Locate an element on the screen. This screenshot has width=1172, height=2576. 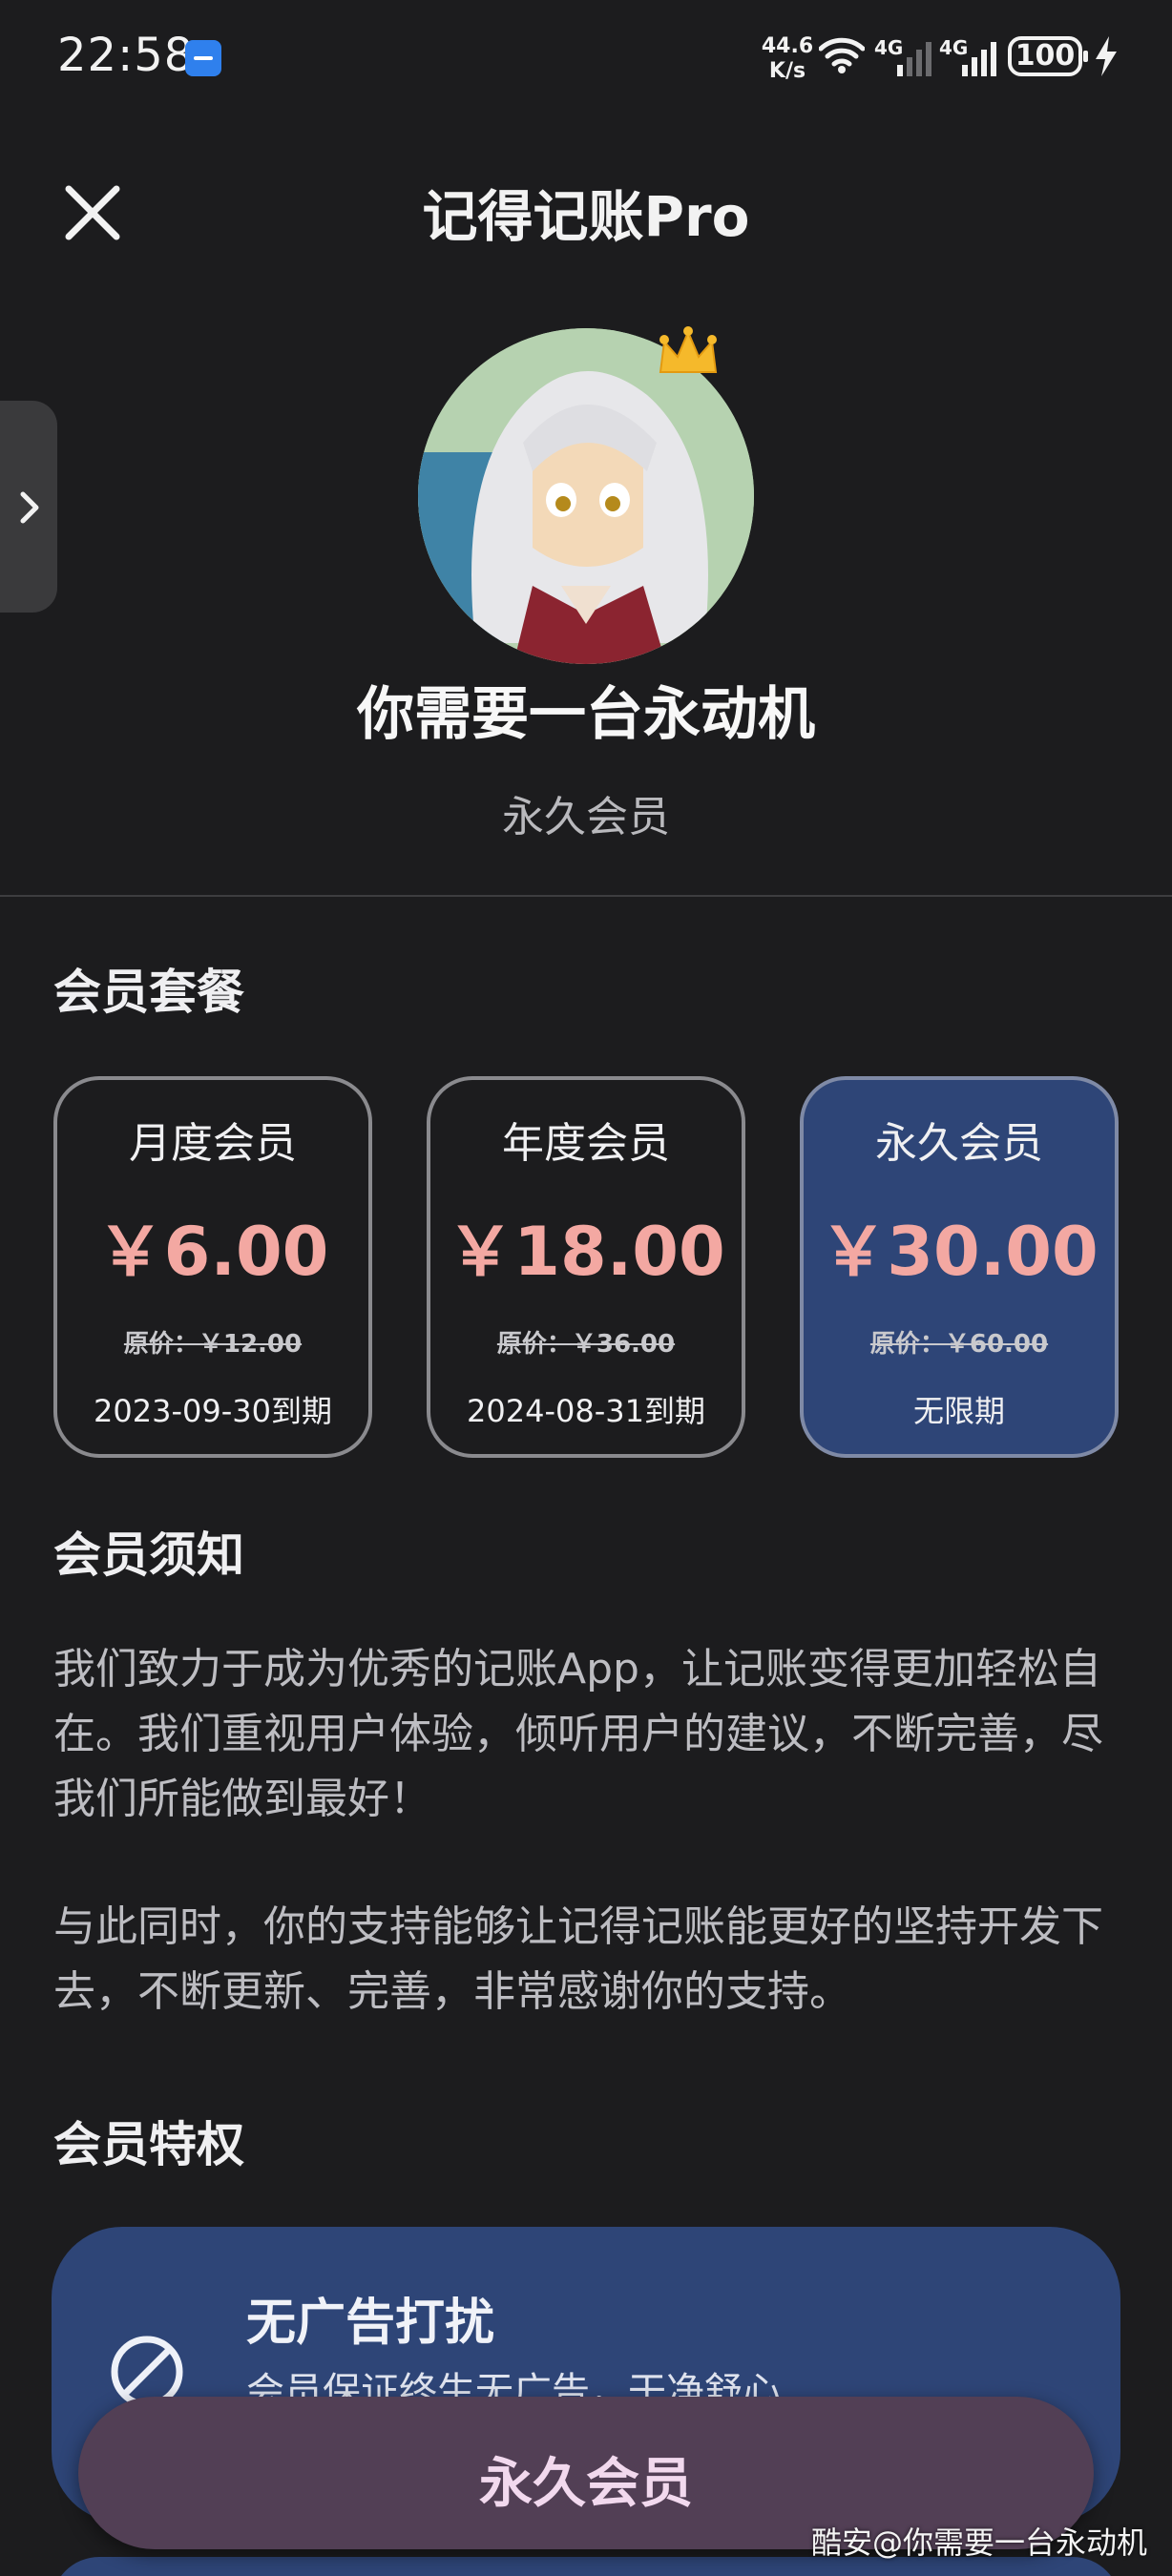
plan-name: 年度会员 is located at coordinates (586, 1143).